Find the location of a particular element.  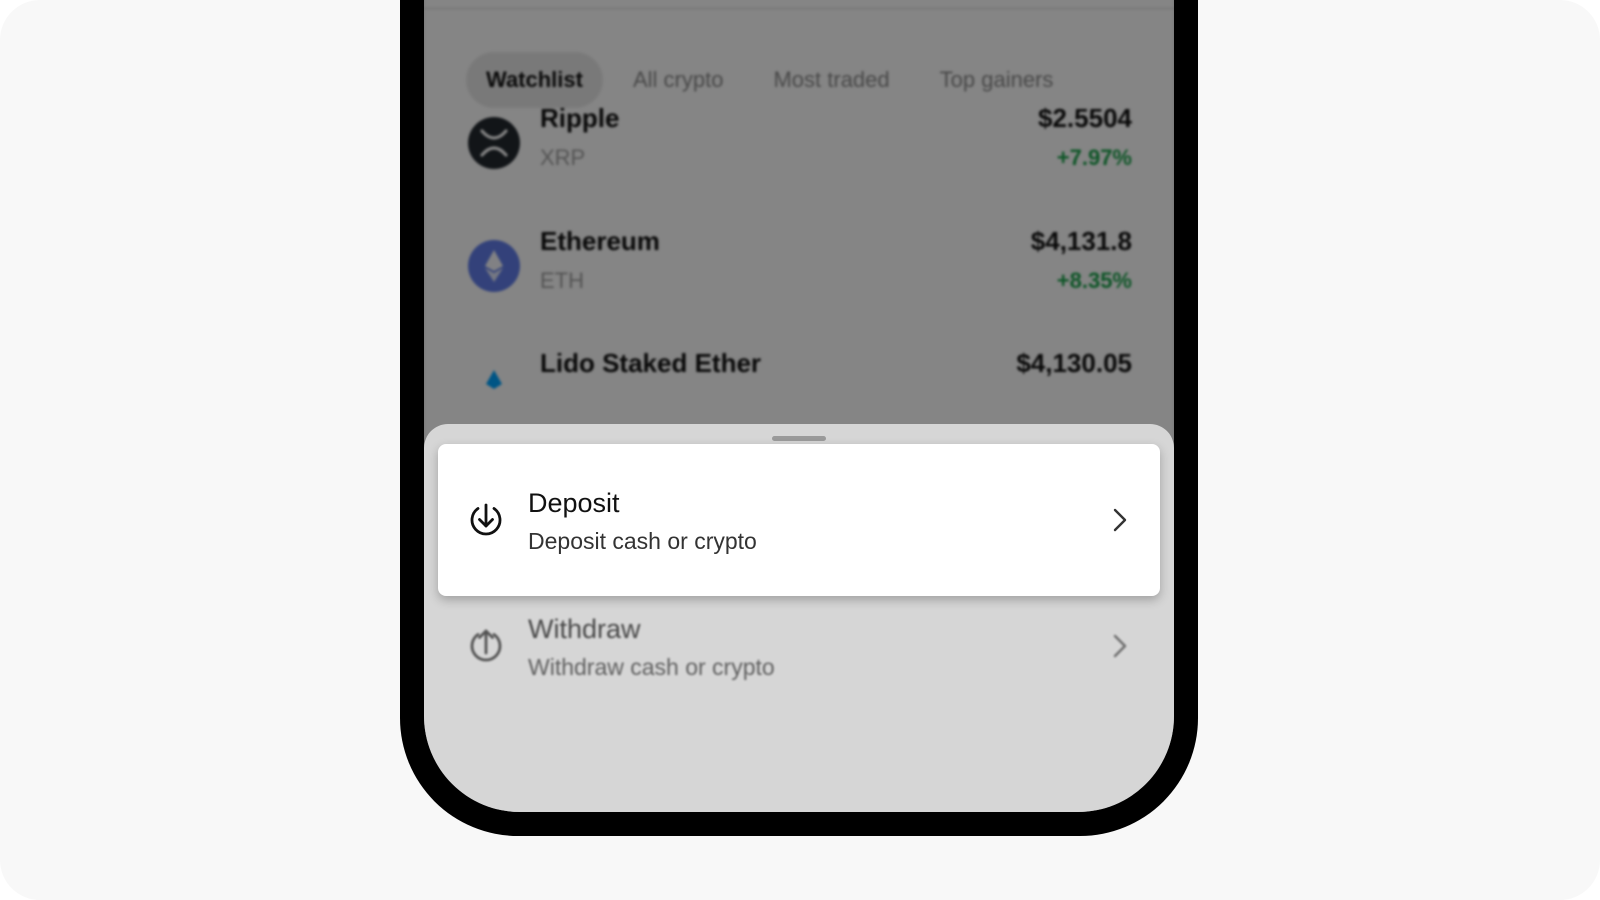

sheet-drag-handle is located at coordinates (799, 438).